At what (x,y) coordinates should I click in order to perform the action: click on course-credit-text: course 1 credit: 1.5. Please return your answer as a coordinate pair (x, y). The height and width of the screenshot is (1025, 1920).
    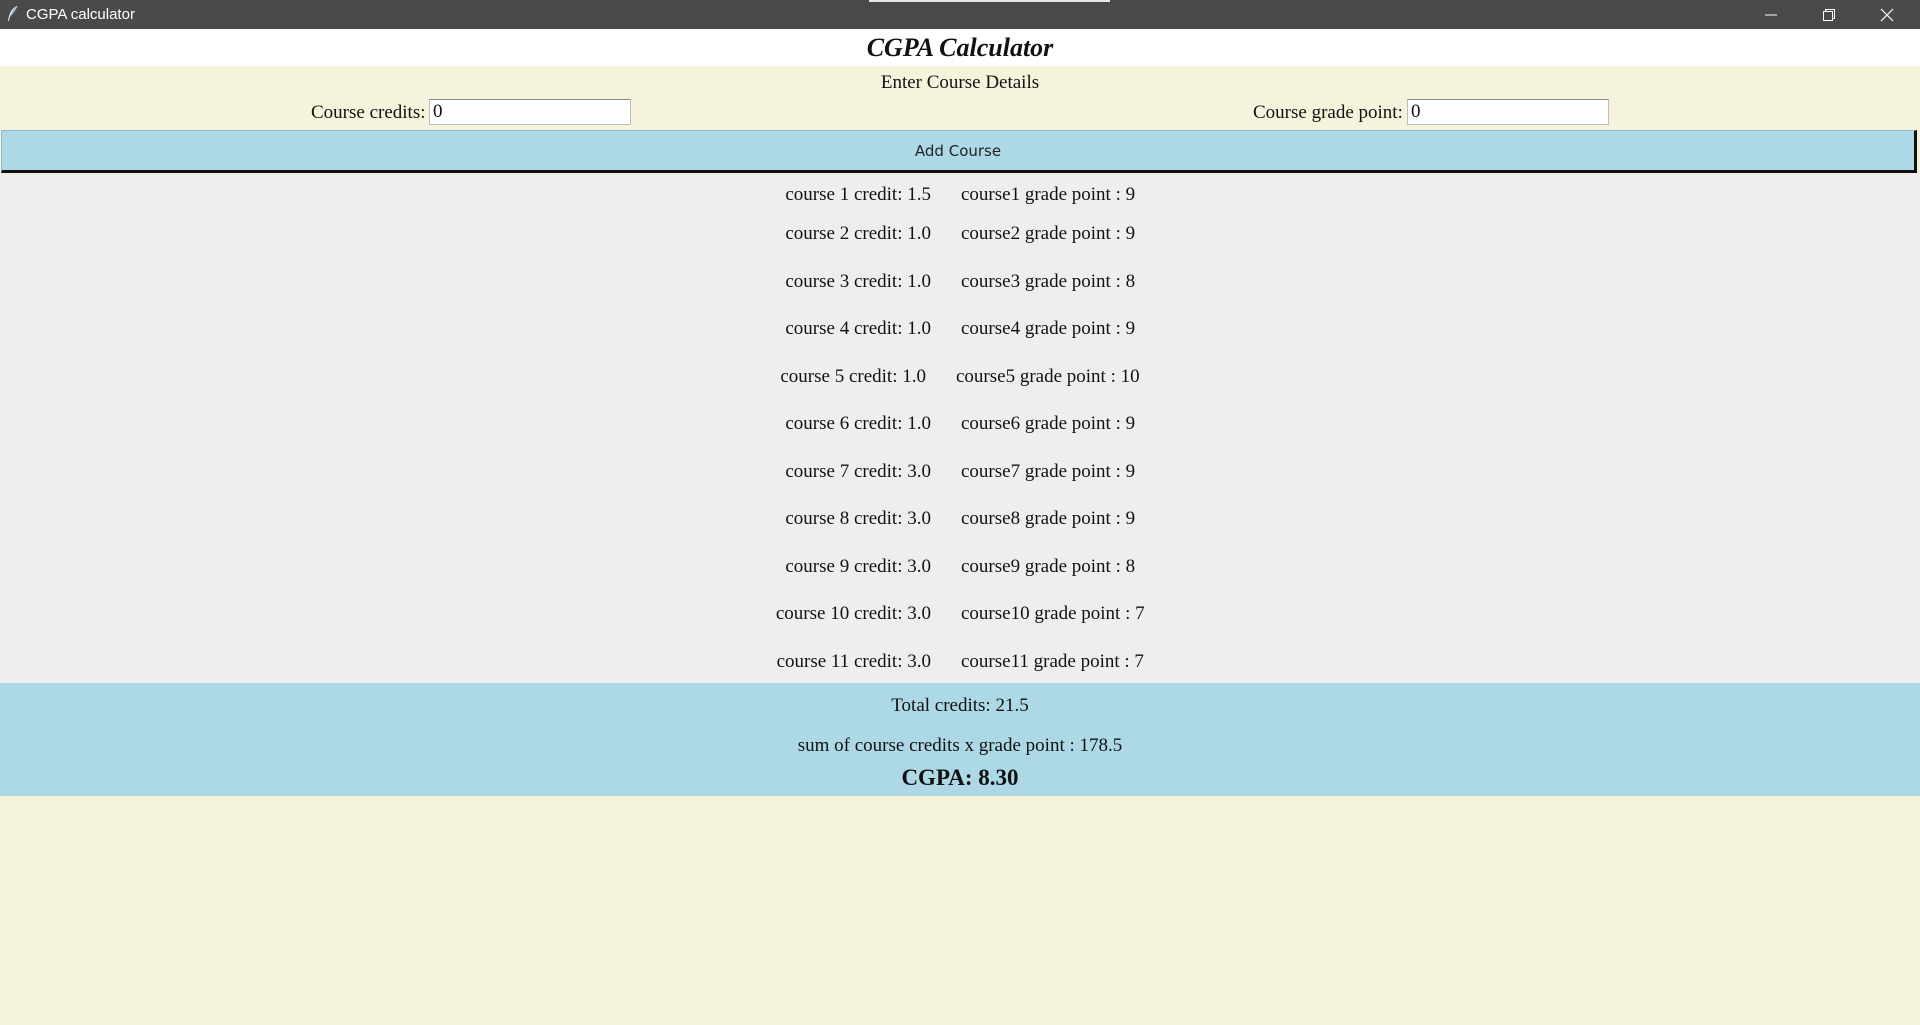
    Looking at the image, I should click on (858, 194).